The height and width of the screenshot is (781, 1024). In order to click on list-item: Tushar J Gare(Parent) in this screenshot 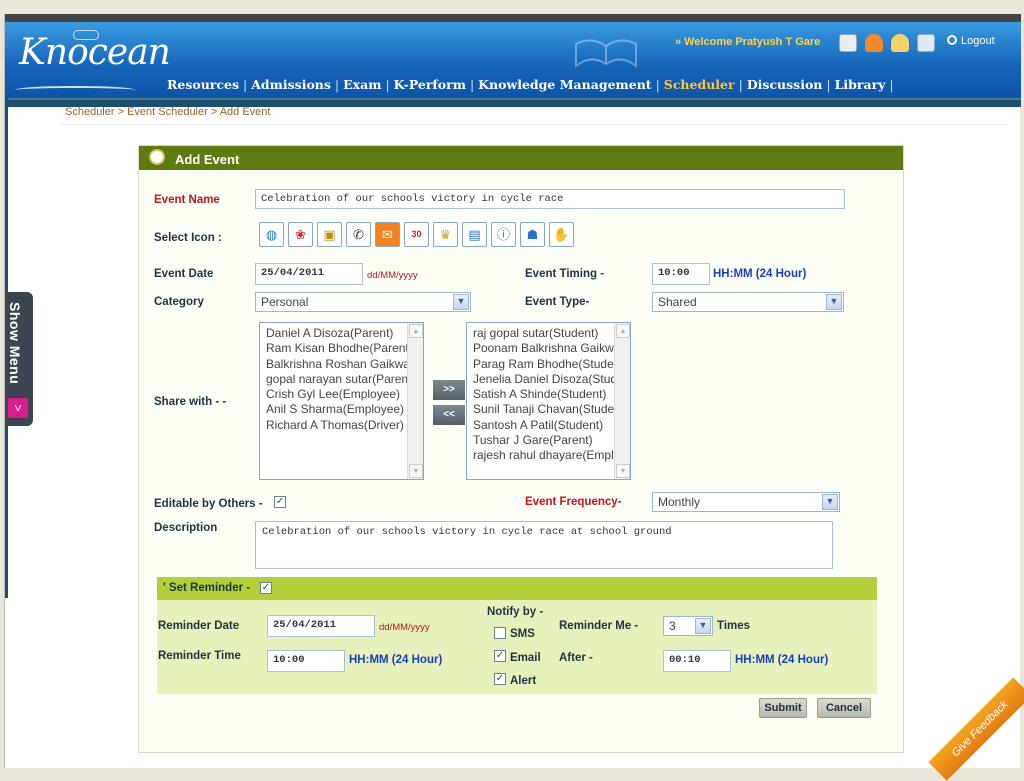, I will do `click(548, 440)`.